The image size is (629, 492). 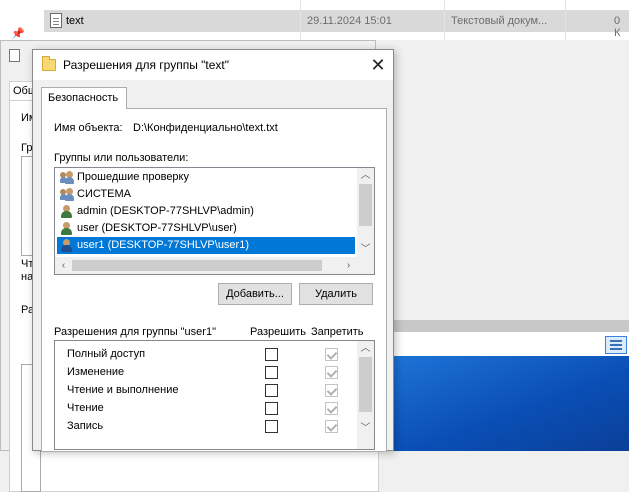 What do you see at coordinates (157, 228) in the screenshot?
I see `user-name: user (DESKTOP-77SHLVP\user)` at bounding box center [157, 228].